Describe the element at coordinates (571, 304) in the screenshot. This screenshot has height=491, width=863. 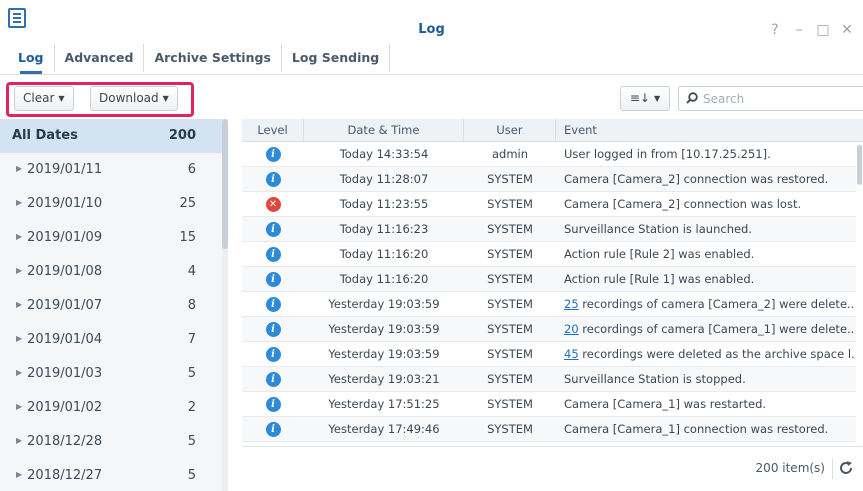
I see `event-count-link: 25` at that location.